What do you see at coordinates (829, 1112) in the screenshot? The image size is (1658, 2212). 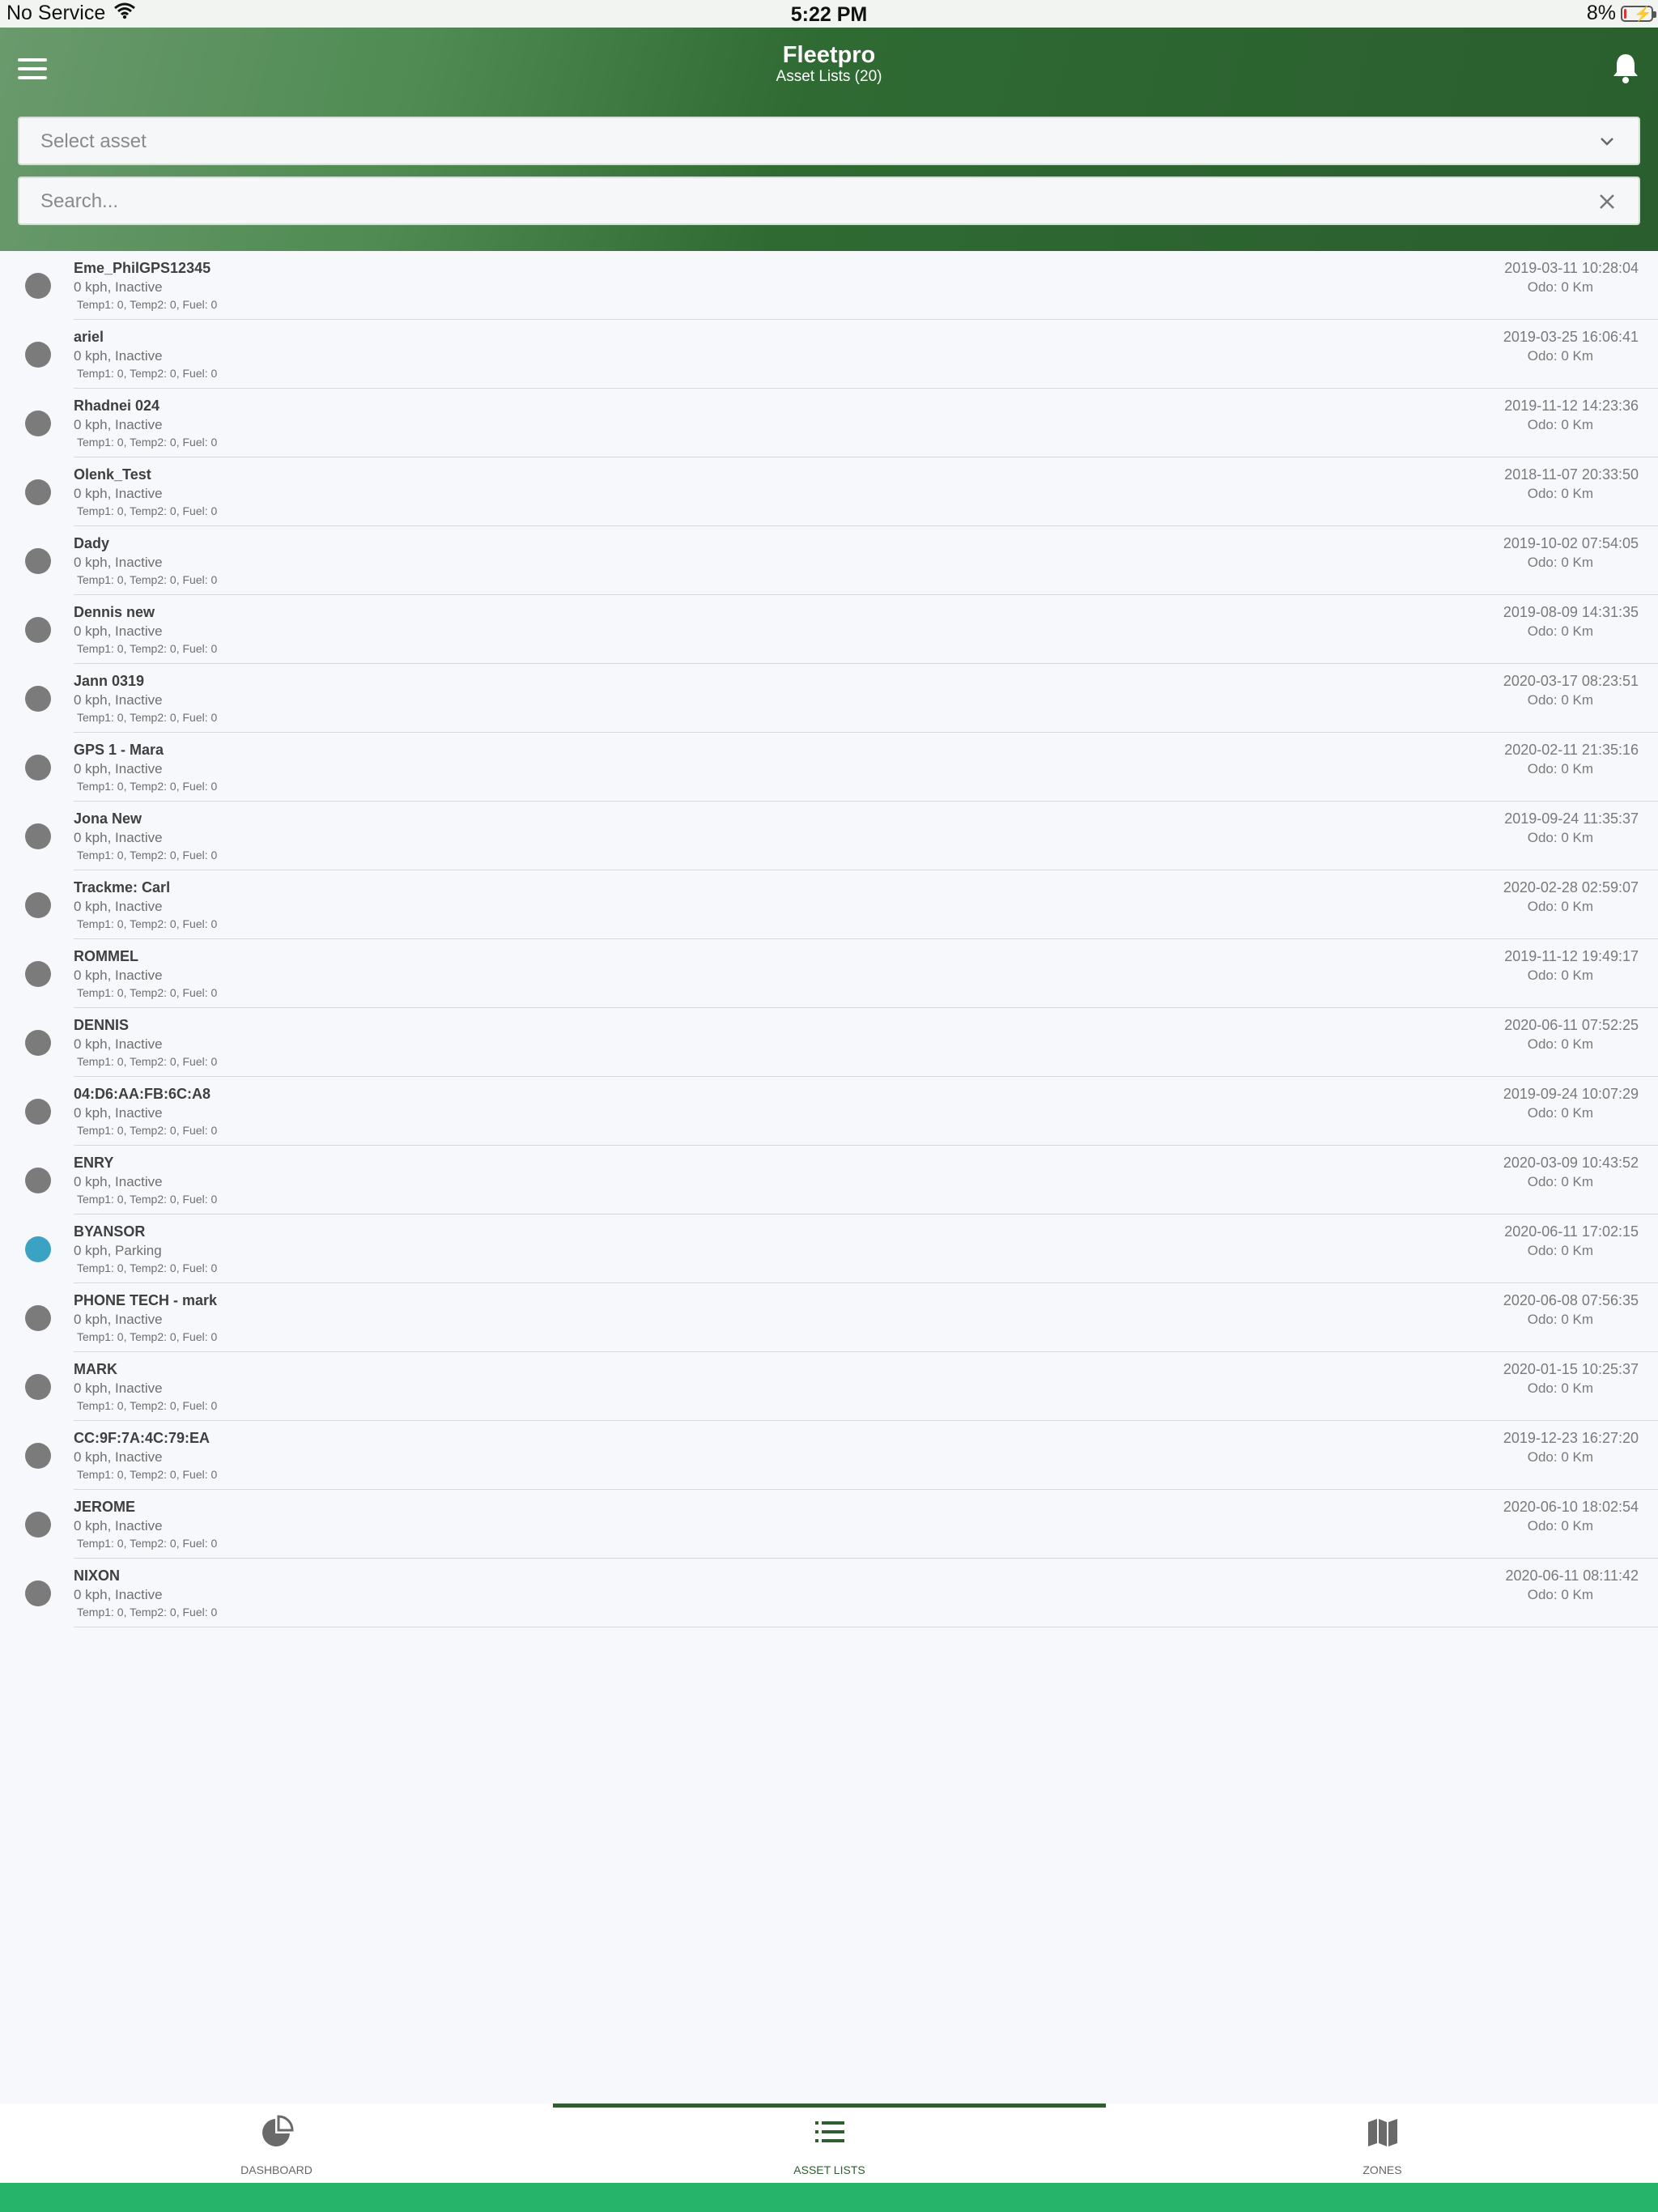 I see `asset-row: 04:D6:AA:FB:6C:A8 0 kph, Inactive Temp1` at bounding box center [829, 1112].